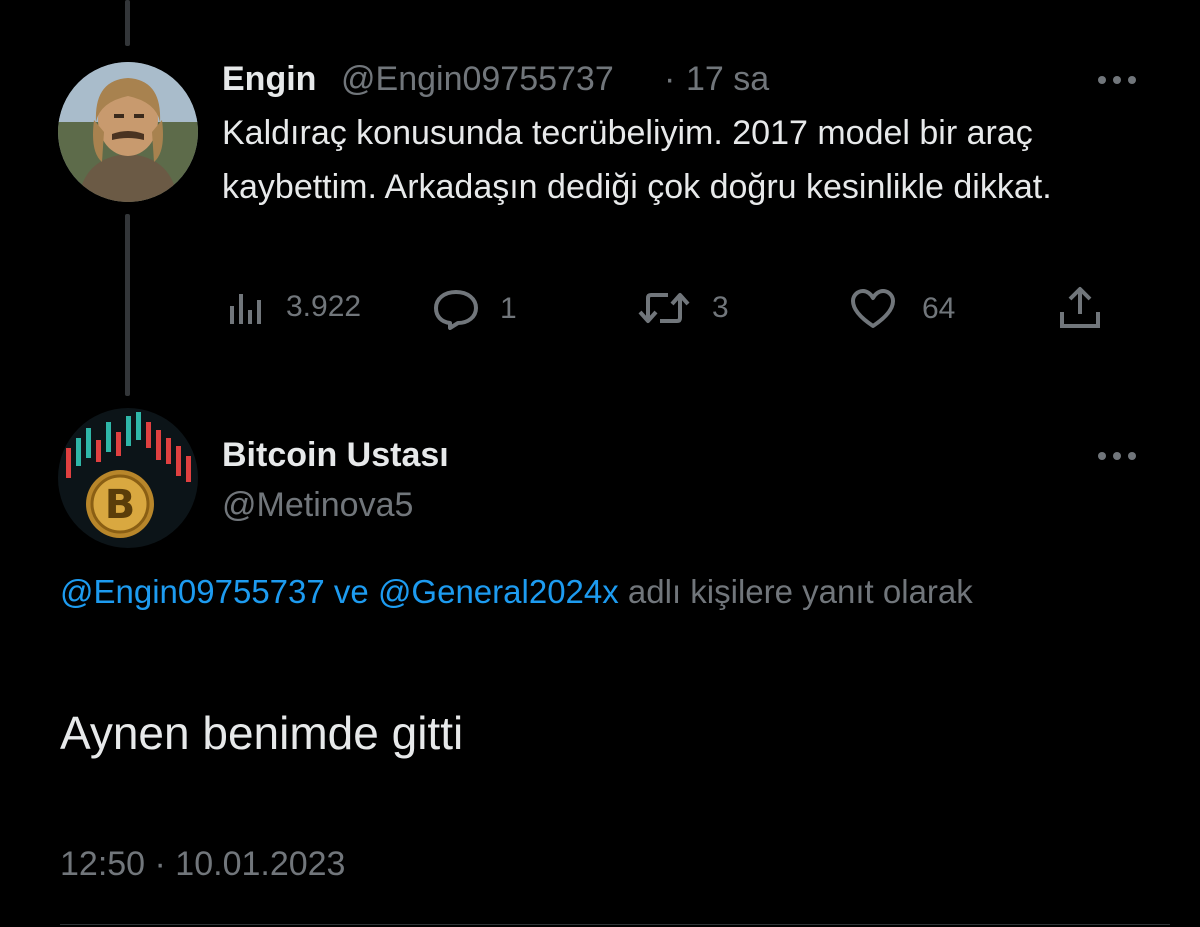  What do you see at coordinates (262, 733) in the screenshot?
I see `tweet-text: Aynen benimde gitti` at bounding box center [262, 733].